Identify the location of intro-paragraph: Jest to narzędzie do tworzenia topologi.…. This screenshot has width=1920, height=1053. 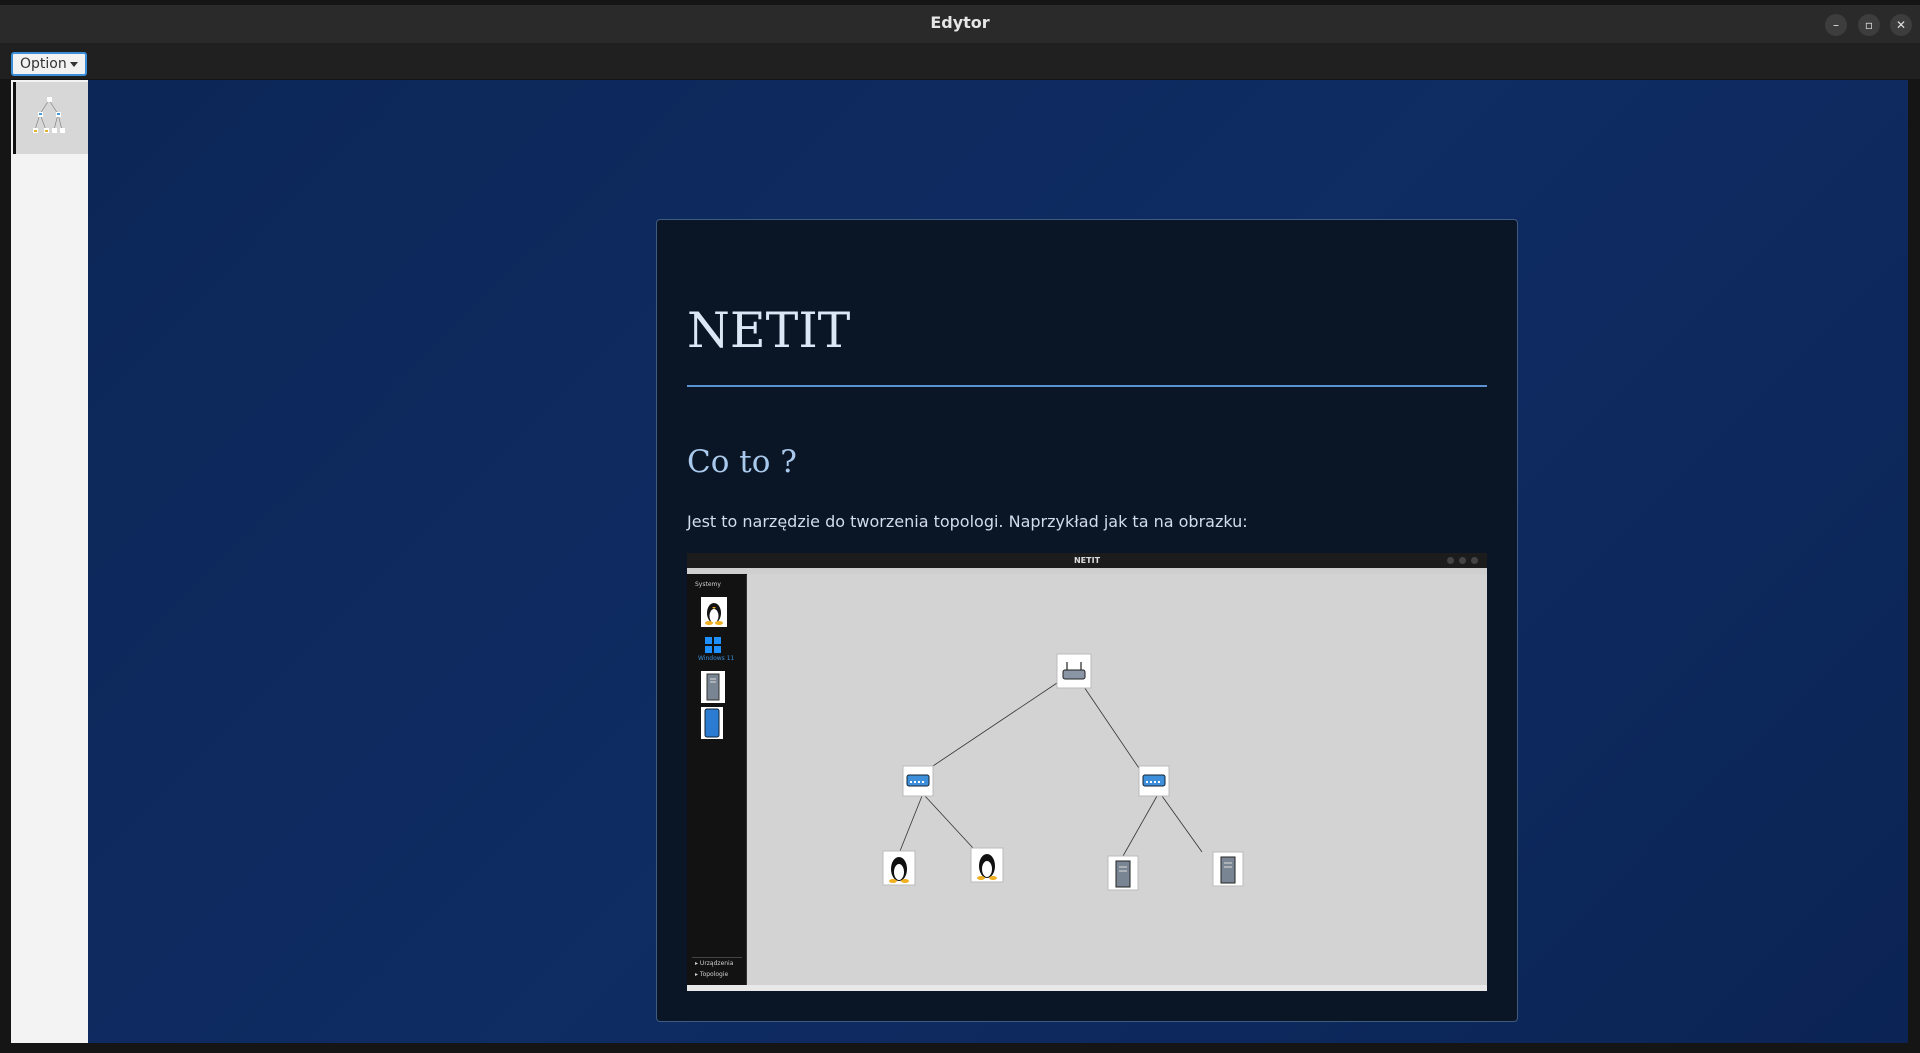
(967, 521).